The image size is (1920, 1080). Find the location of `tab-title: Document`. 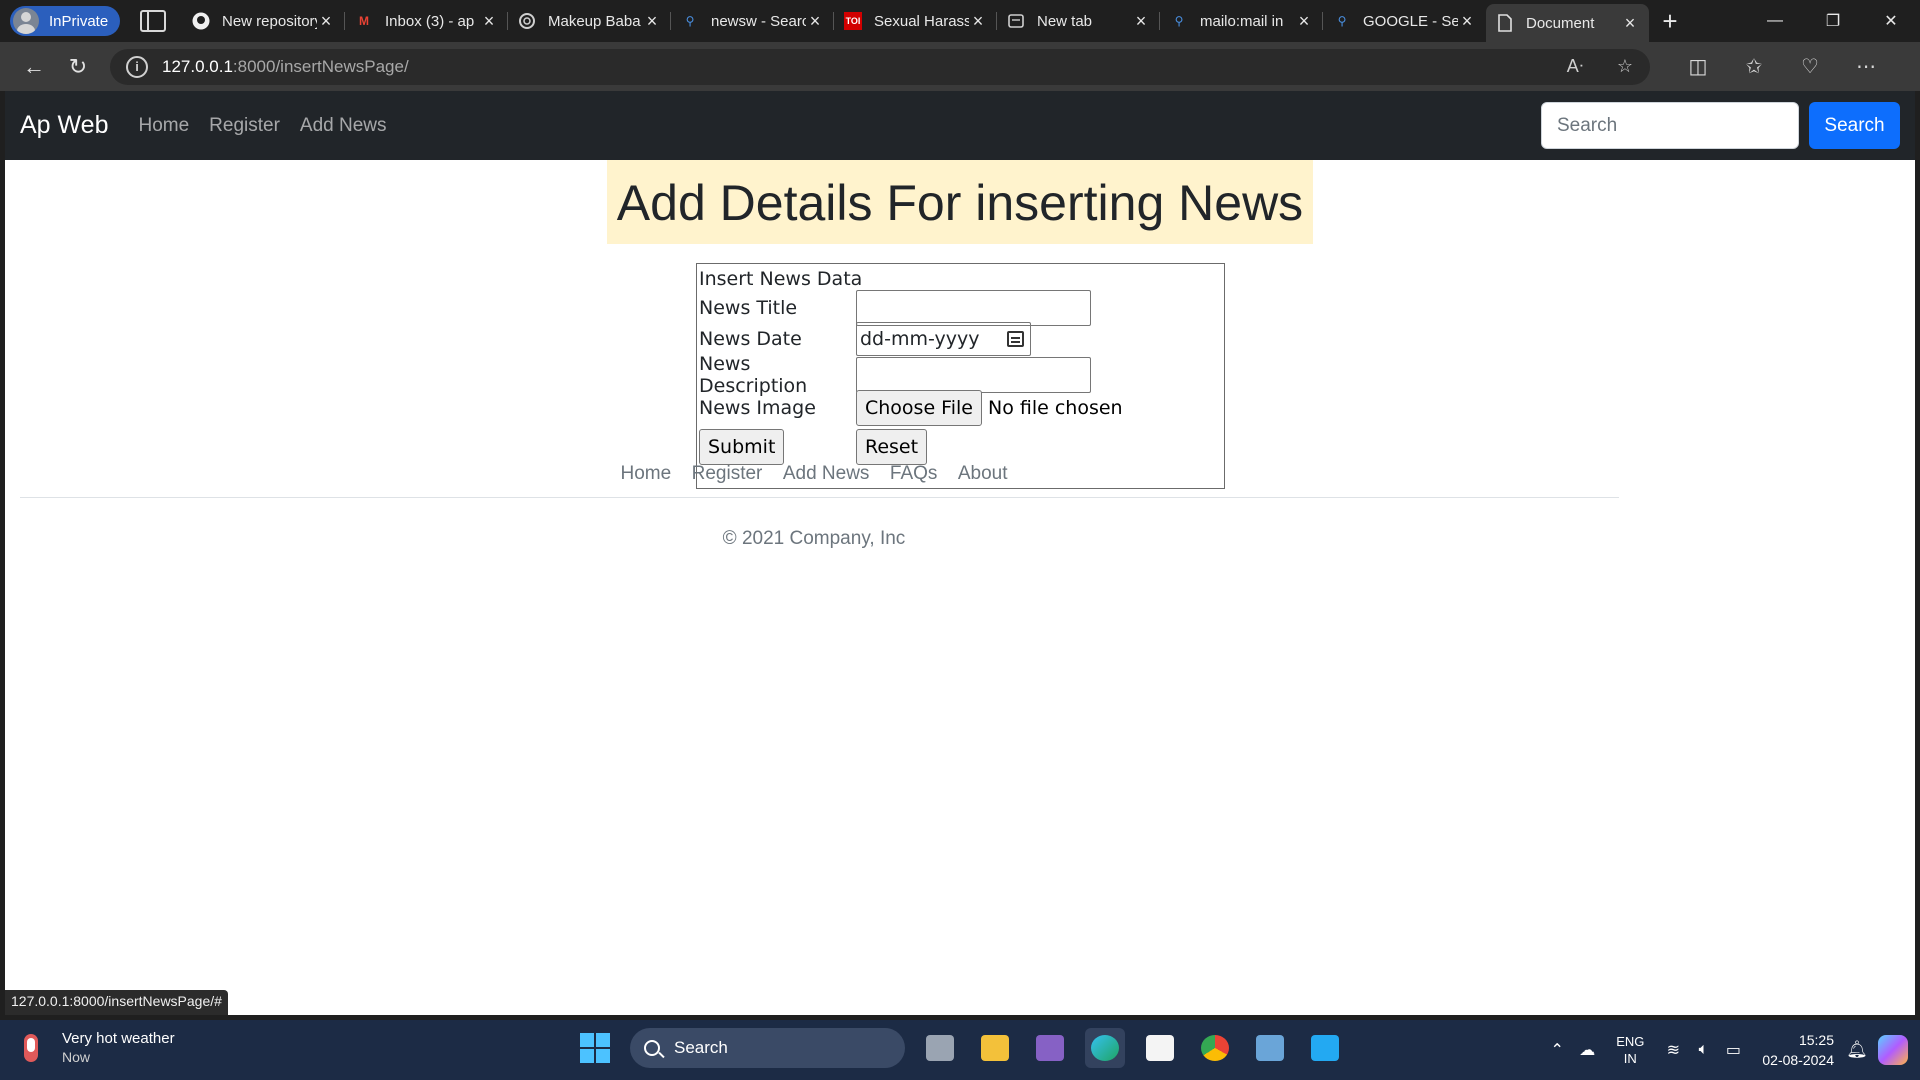

tab-title: Document is located at coordinates (1560, 23).